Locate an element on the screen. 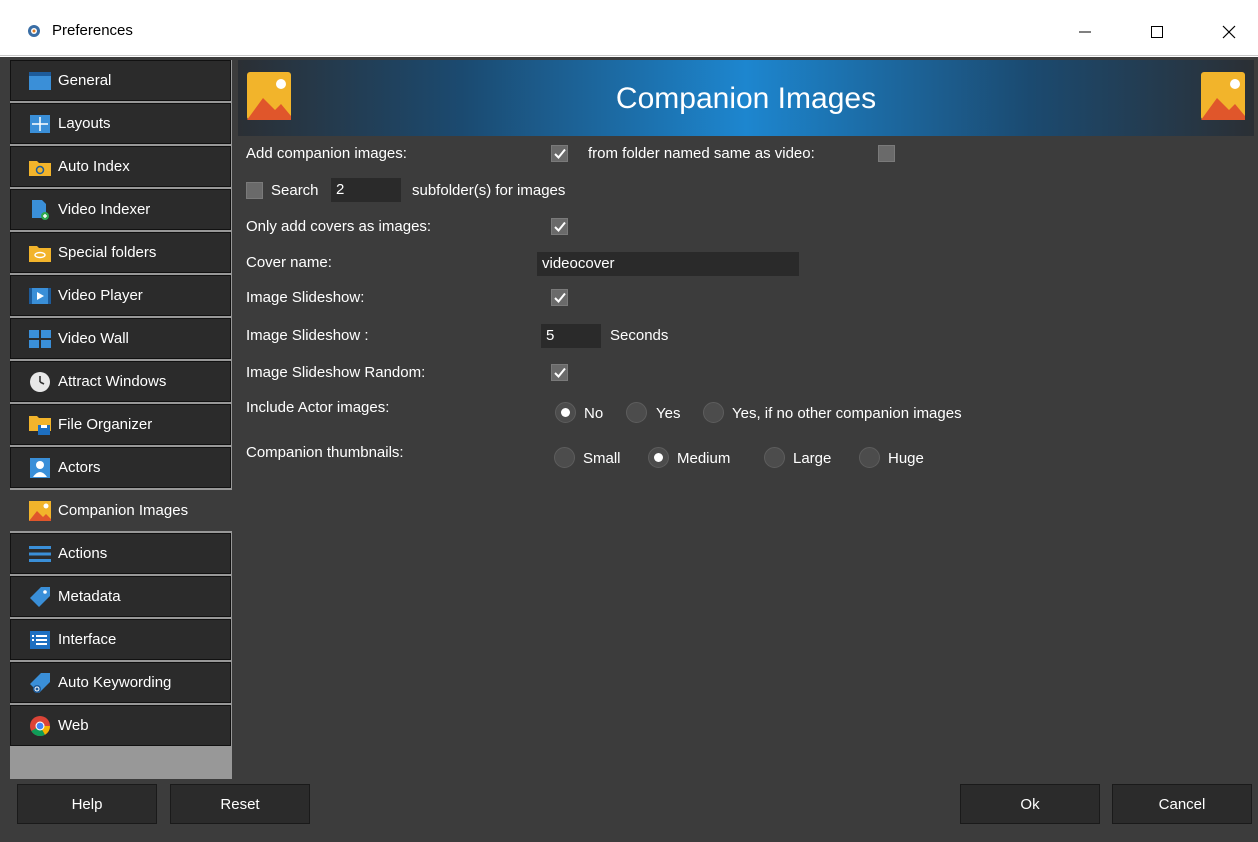  ok-button: Ok is located at coordinates (1030, 804).